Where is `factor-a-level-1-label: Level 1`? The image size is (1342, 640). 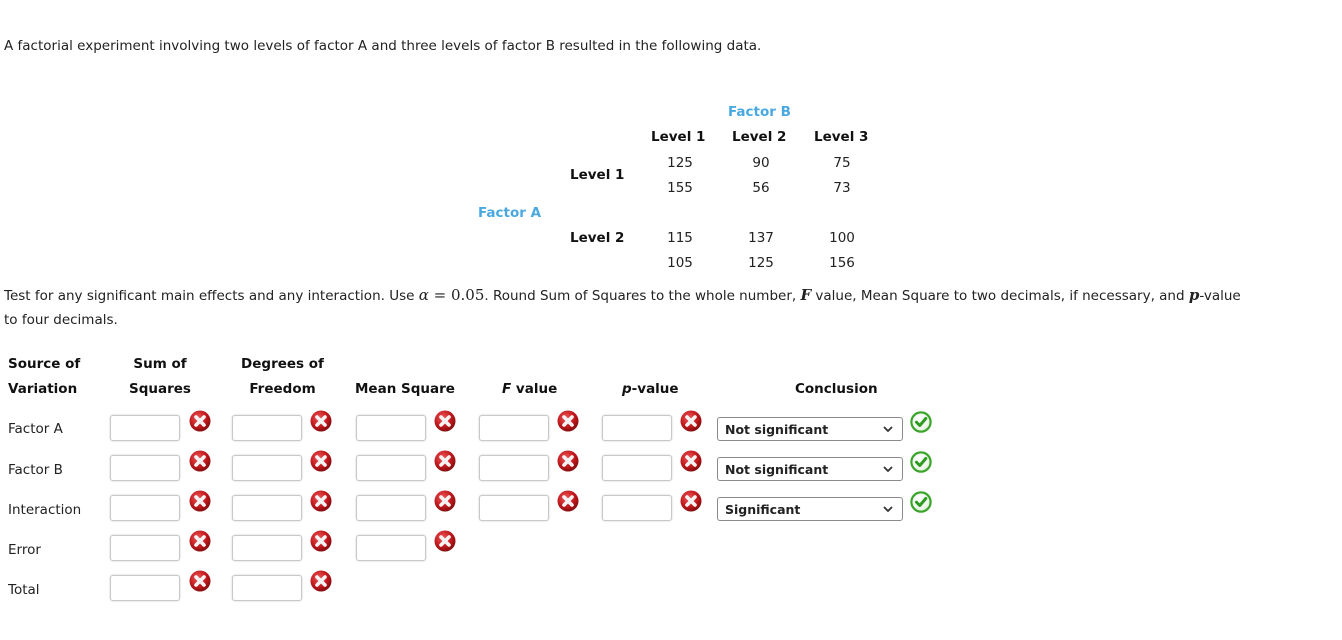 factor-a-level-1-label: Level 1 is located at coordinates (597, 175).